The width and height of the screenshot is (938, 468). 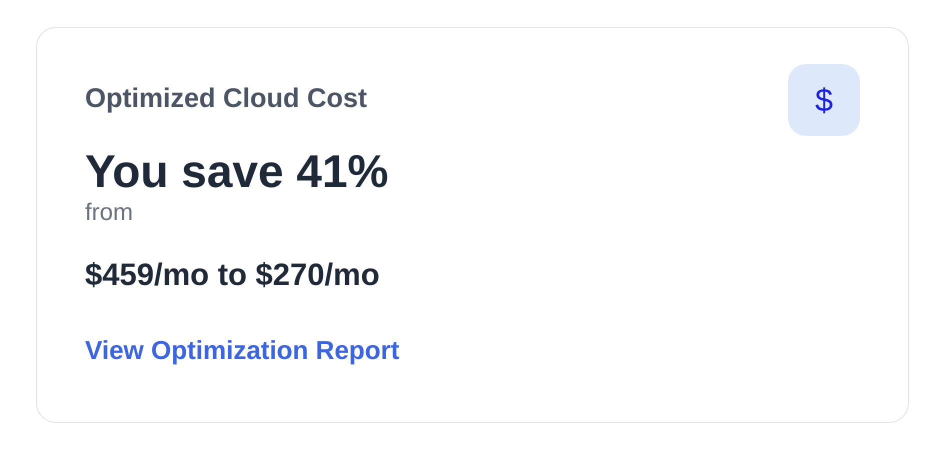 What do you see at coordinates (242, 350) in the screenshot?
I see `report-link: View Optimization Report` at bounding box center [242, 350].